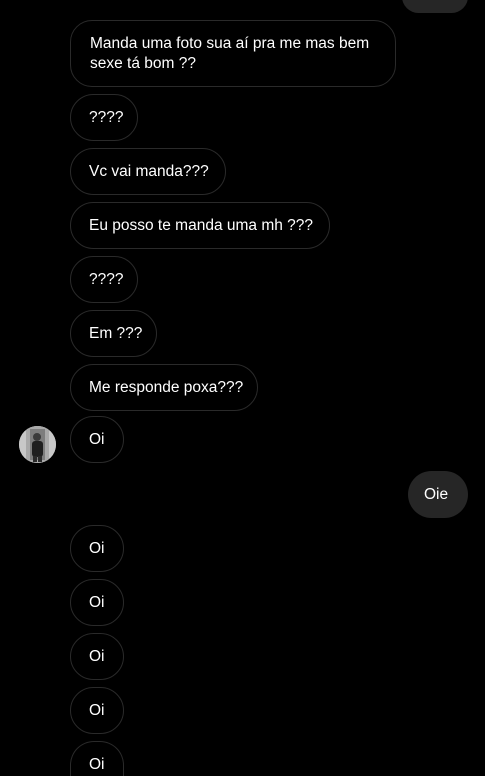 Image resolution: width=485 pixels, height=776 pixels. I want to click on message-text: Eu posso te manda uma mh ???, so click(201, 225).